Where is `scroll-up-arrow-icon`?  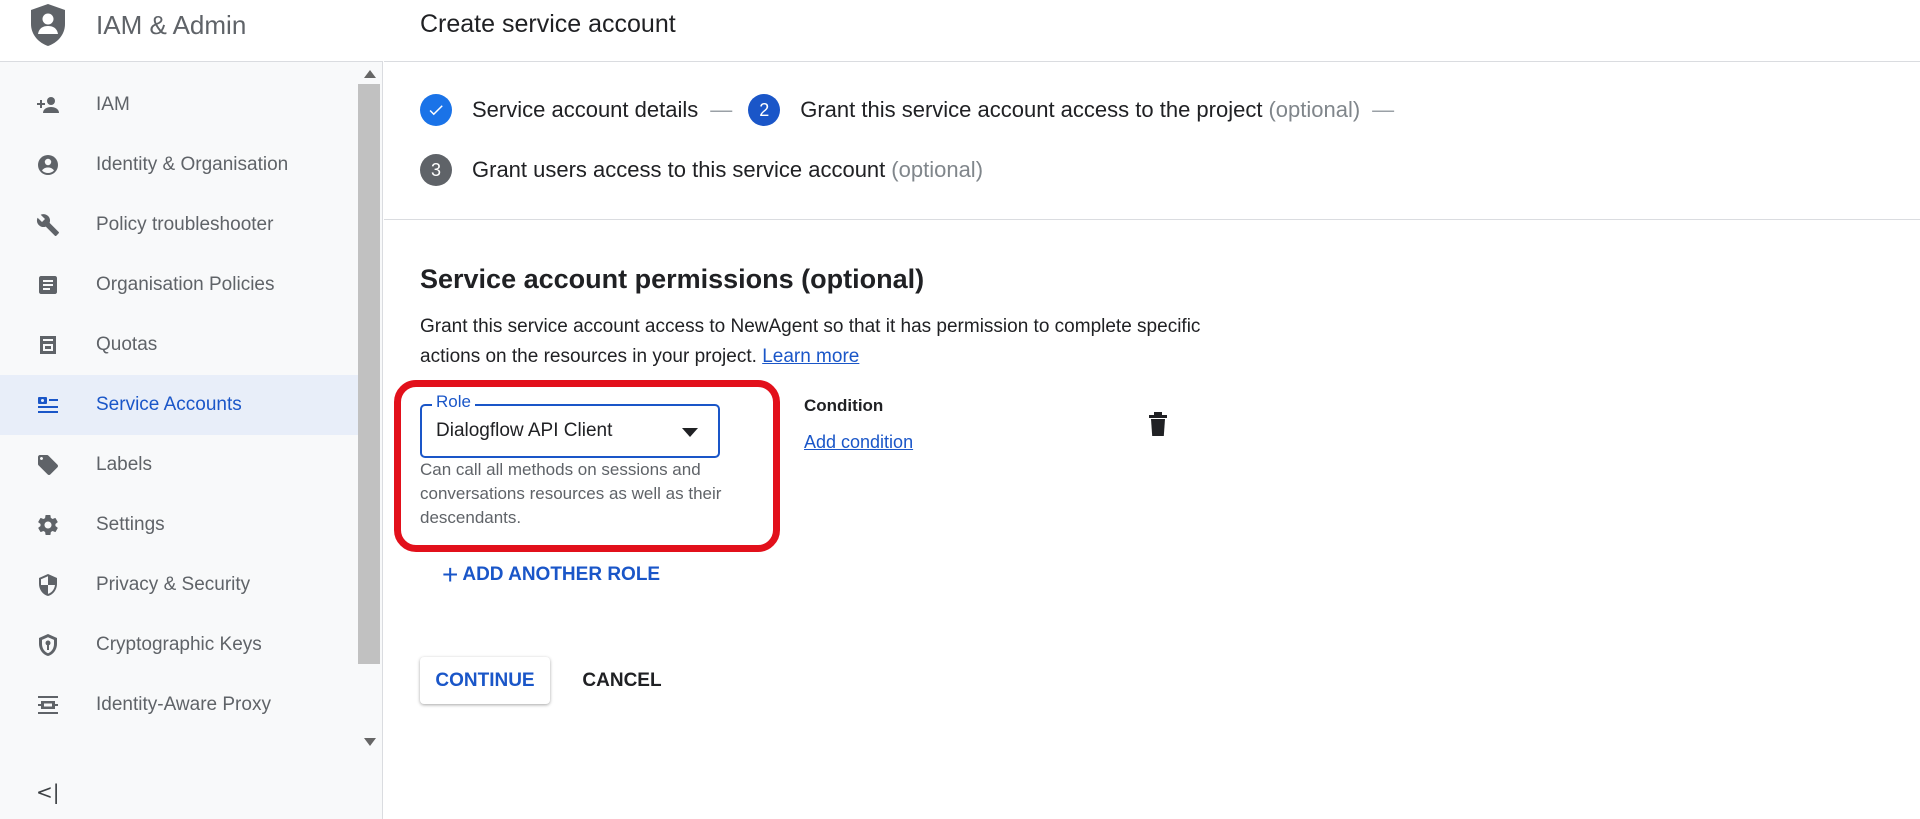 scroll-up-arrow-icon is located at coordinates (370, 74).